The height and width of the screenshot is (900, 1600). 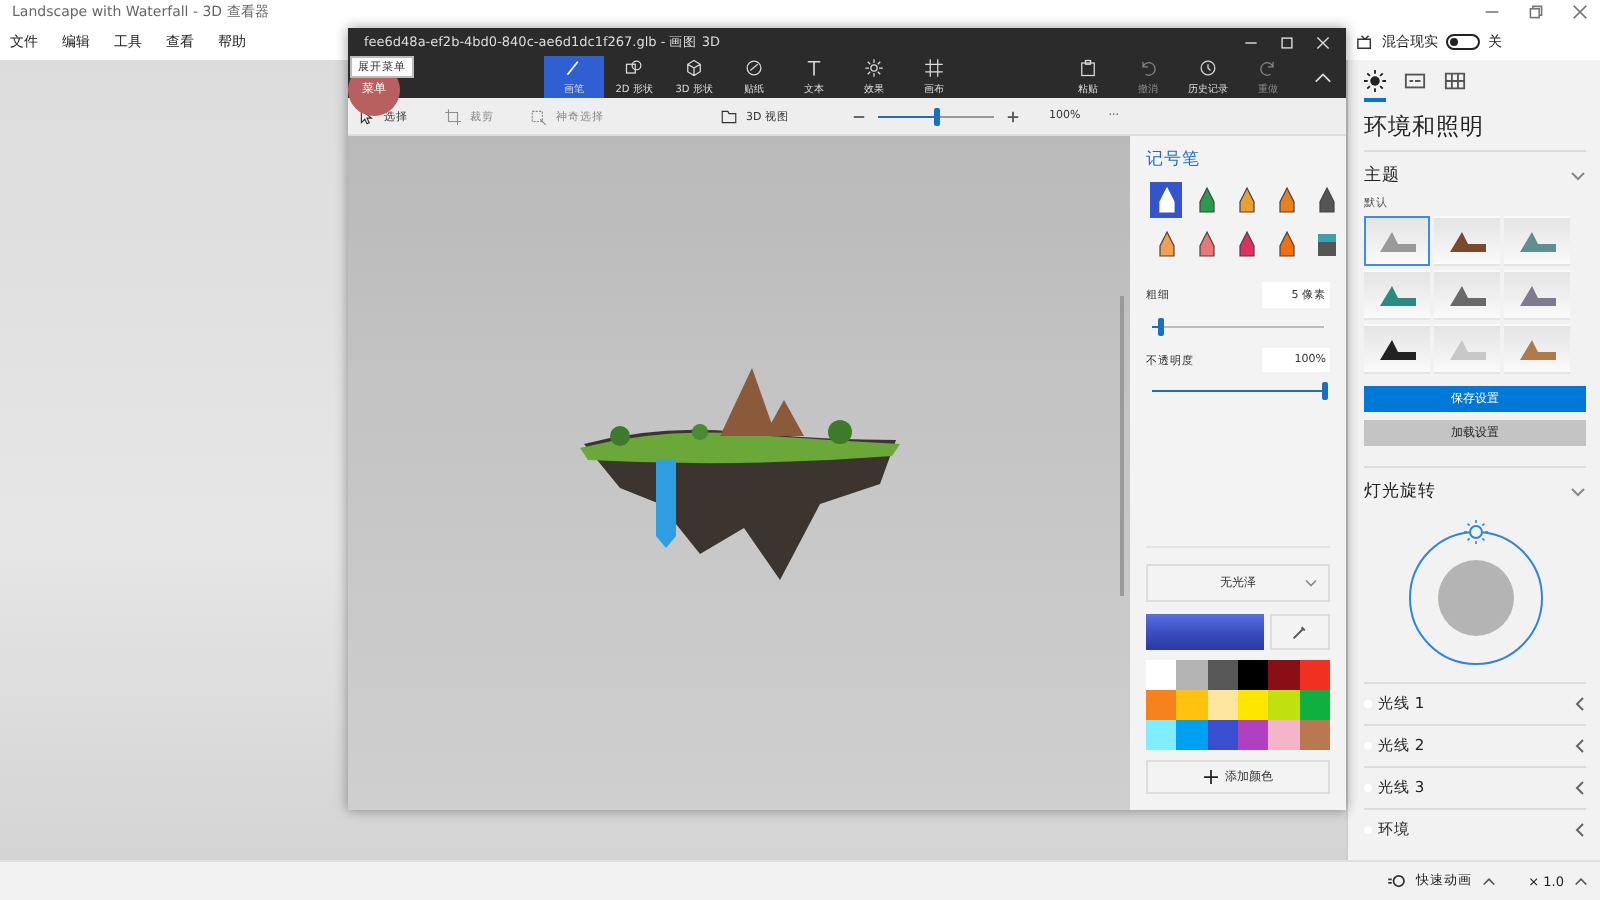 I want to click on section-title: 主题, so click(x=1382, y=176).